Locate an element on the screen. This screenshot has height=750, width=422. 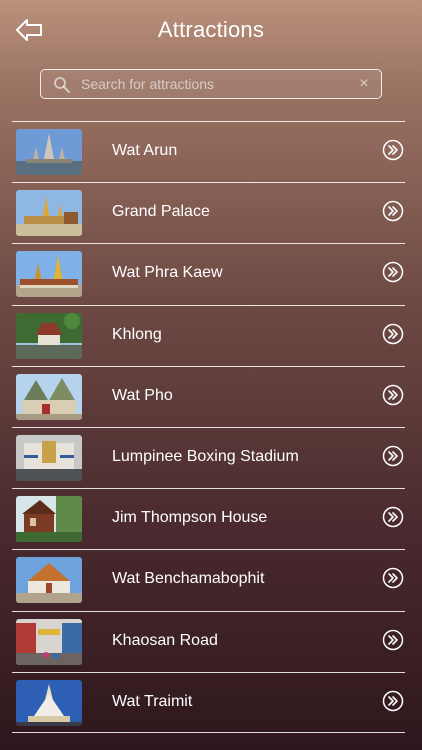
list-item: Khlong is located at coordinates (208, 335).